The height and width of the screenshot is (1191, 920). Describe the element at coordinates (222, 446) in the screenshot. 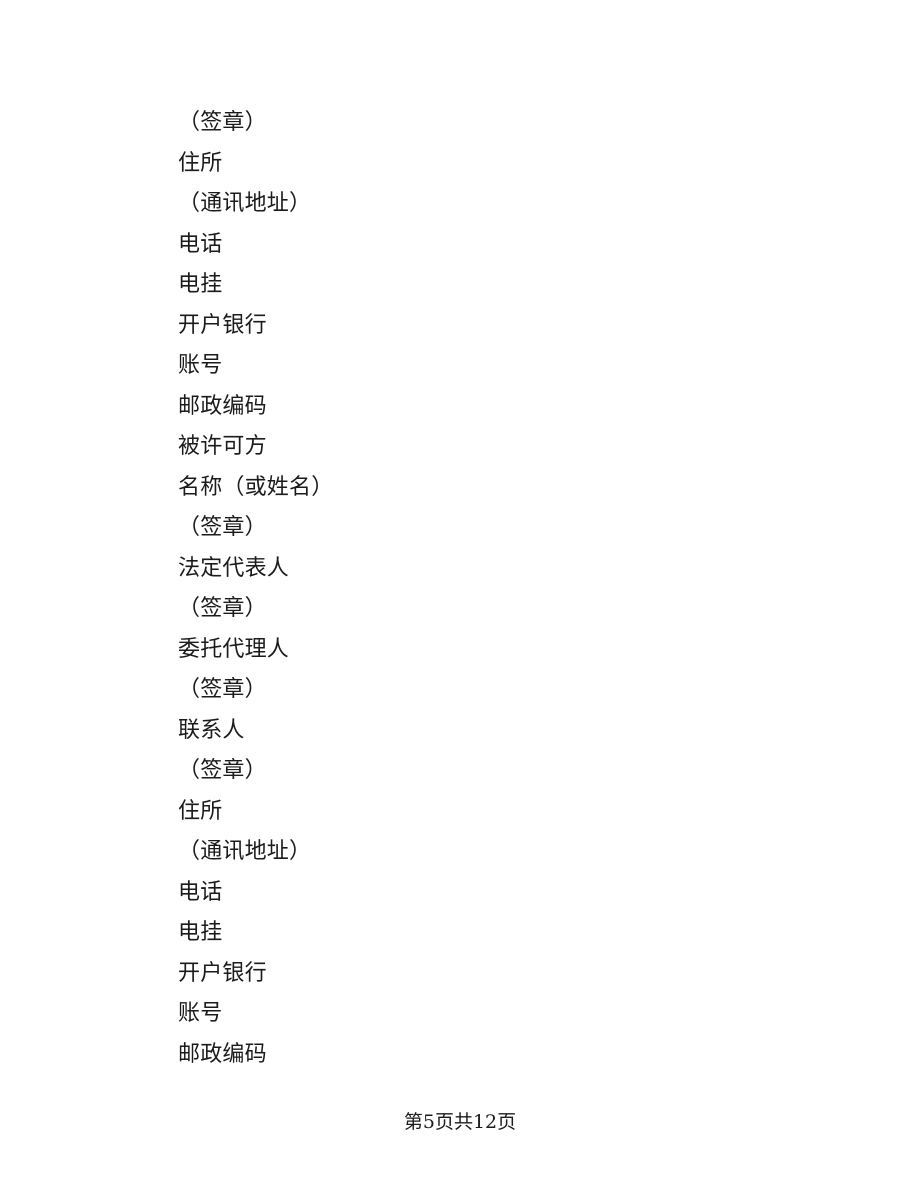

I see `document-line: 被许可方` at that location.